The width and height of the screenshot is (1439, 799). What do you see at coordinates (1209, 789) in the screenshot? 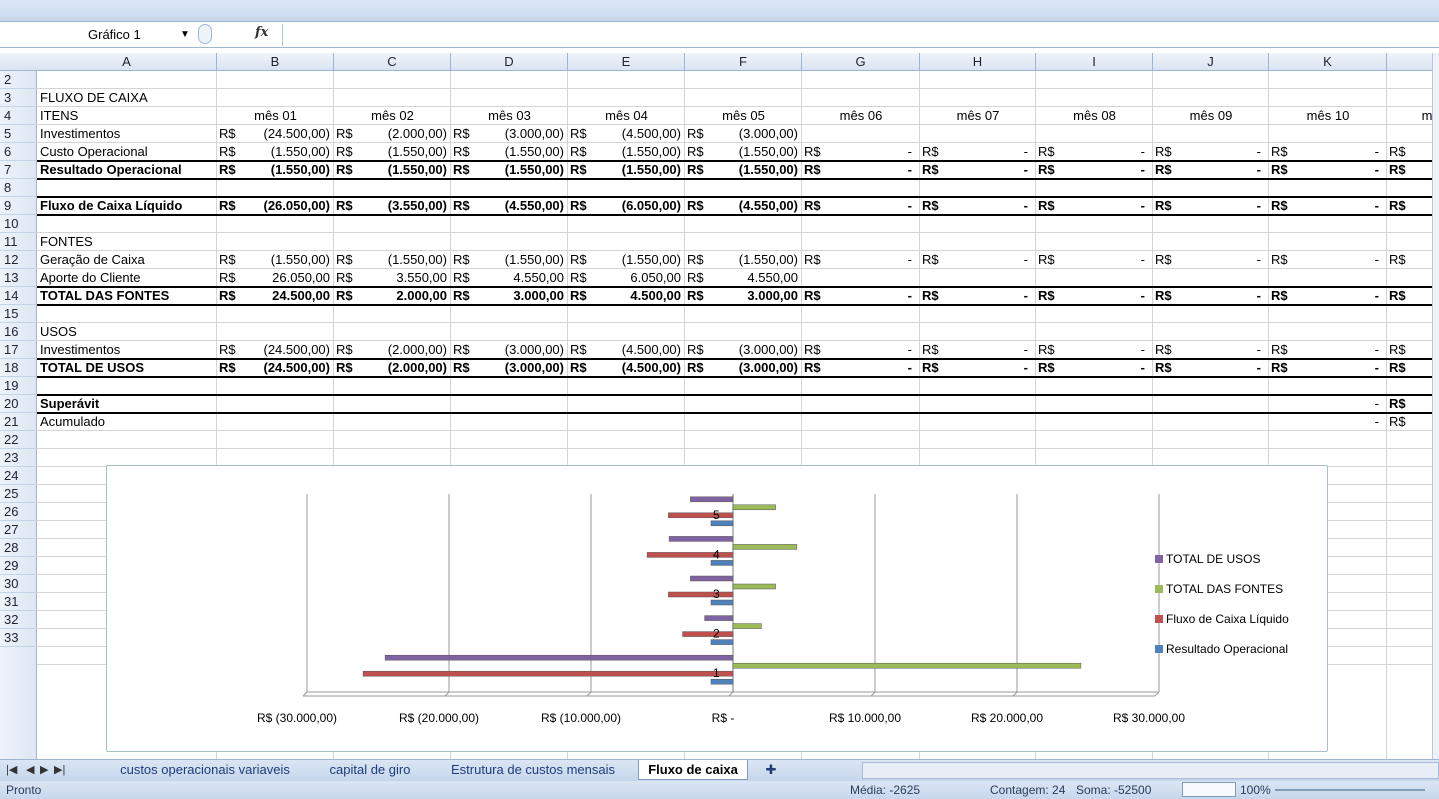
I see `view-buttons` at bounding box center [1209, 789].